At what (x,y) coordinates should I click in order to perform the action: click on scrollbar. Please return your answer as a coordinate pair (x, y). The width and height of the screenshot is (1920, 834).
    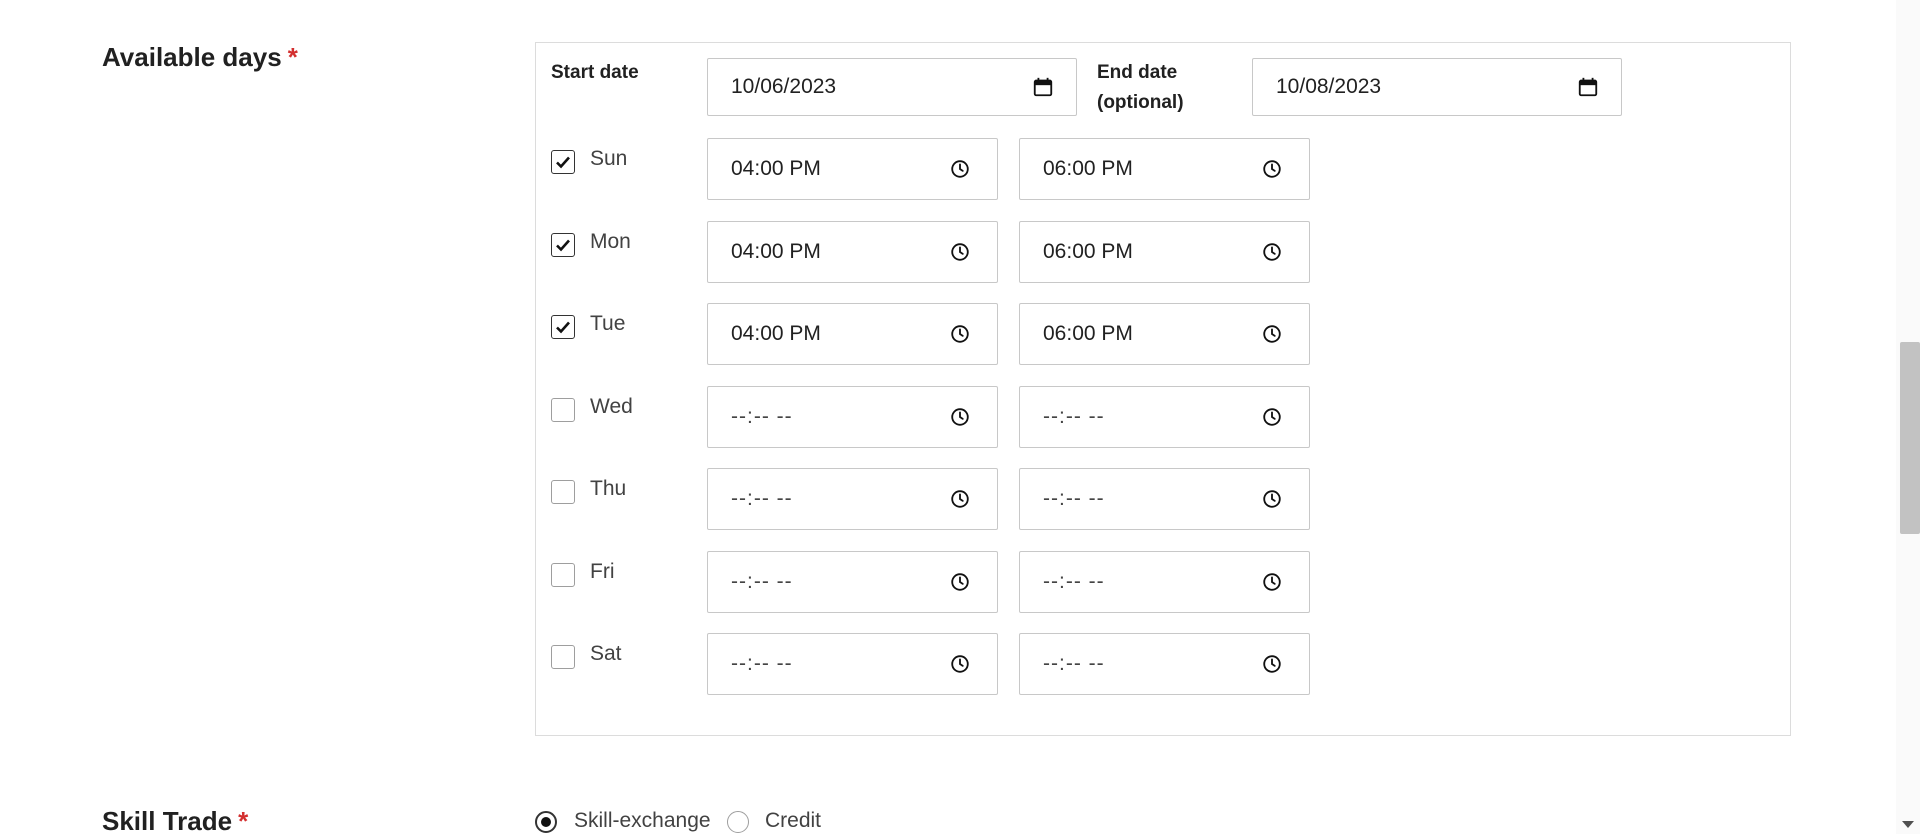
    Looking at the image, I should click on (1908, 417).